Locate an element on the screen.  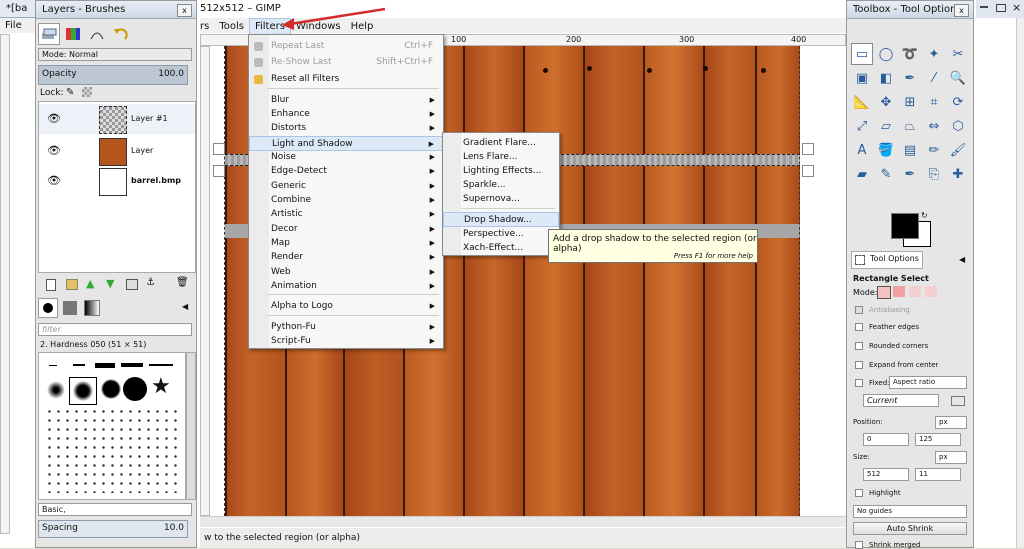
filters-item-noise: Noise ▶ is located at coordinates (346, 157).